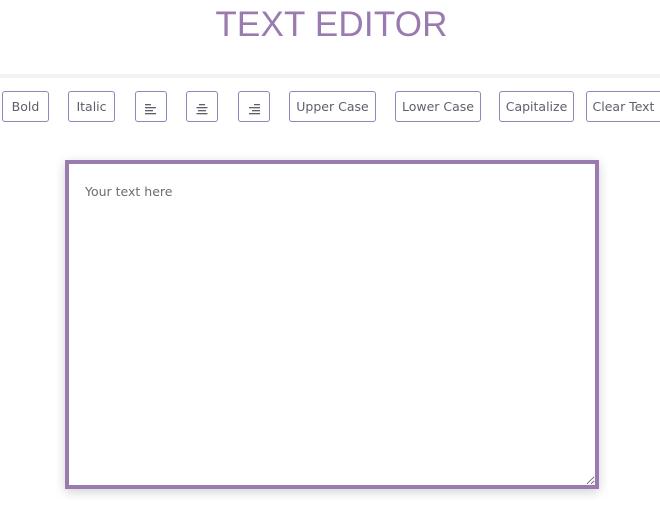 The height and width of the screenshot is (527, 660). What do you see at coordinates (25, 106) in the screenshot?
I see `bold-button: Bold` at bounding box center [25, 106].